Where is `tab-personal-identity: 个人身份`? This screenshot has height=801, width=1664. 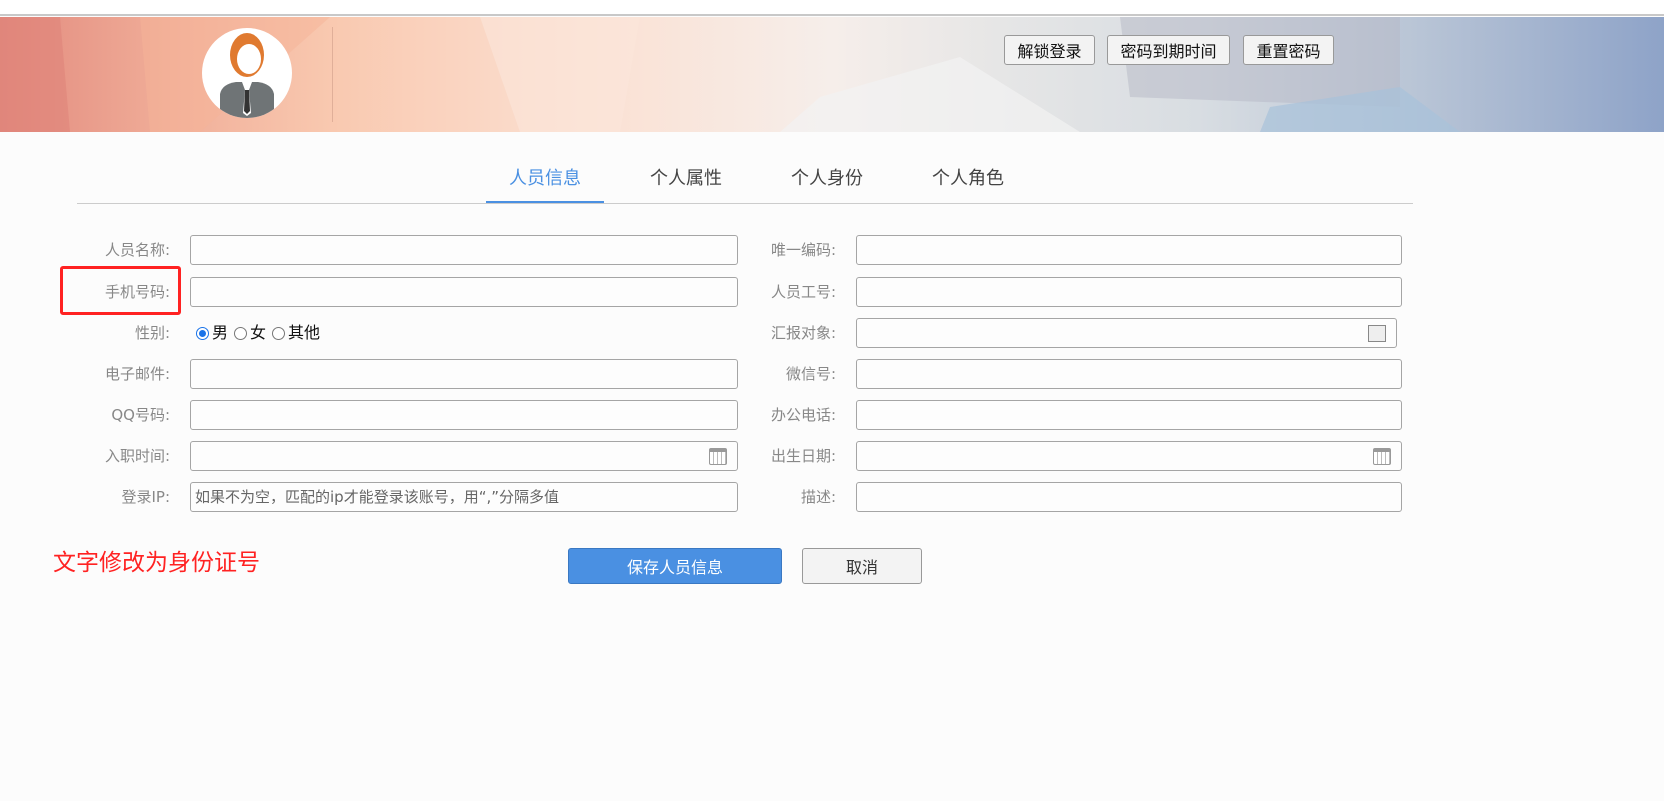 tab-personal-identity: 个人身份 is located at coordinates (827, 181).